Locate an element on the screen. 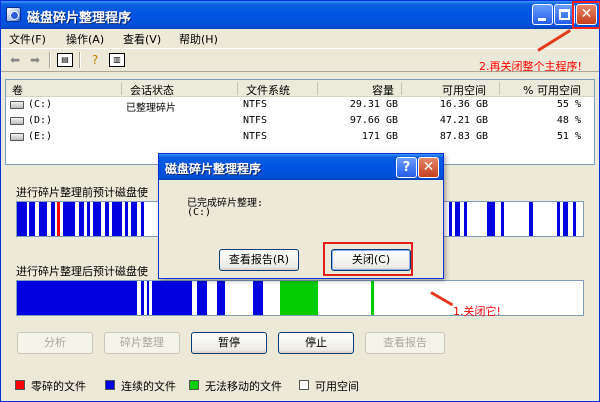 Image resolution: width=600 pixels, height=402 pixels. defragment-button: 碎片整理 is located at coordinates (142, 343).